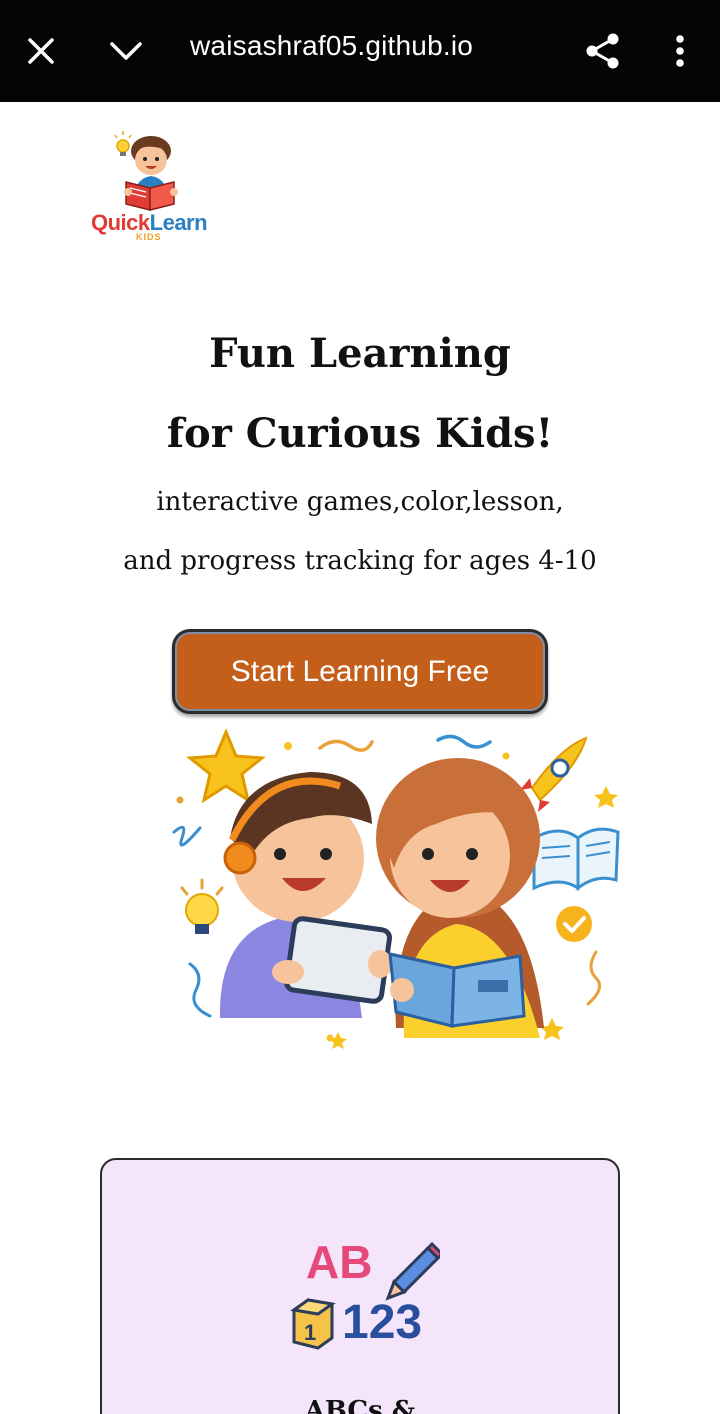  What do you see at coordinates (382, 1322) in the screenshot?
I see `numbers-text: 123` at bounding box center [382, 1322].